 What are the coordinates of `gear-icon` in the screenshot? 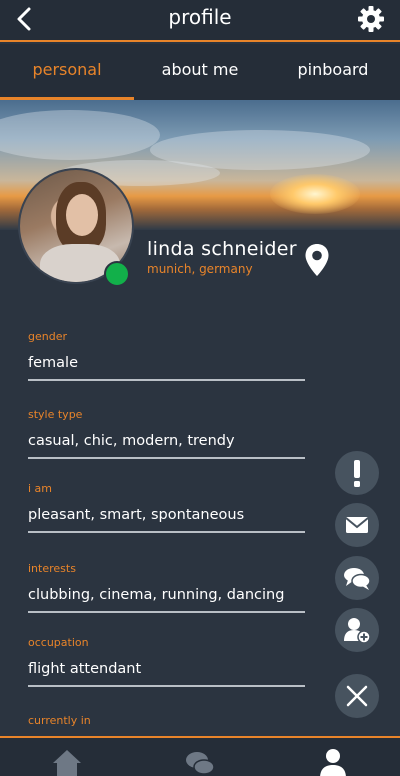 It's located at (371, 19).